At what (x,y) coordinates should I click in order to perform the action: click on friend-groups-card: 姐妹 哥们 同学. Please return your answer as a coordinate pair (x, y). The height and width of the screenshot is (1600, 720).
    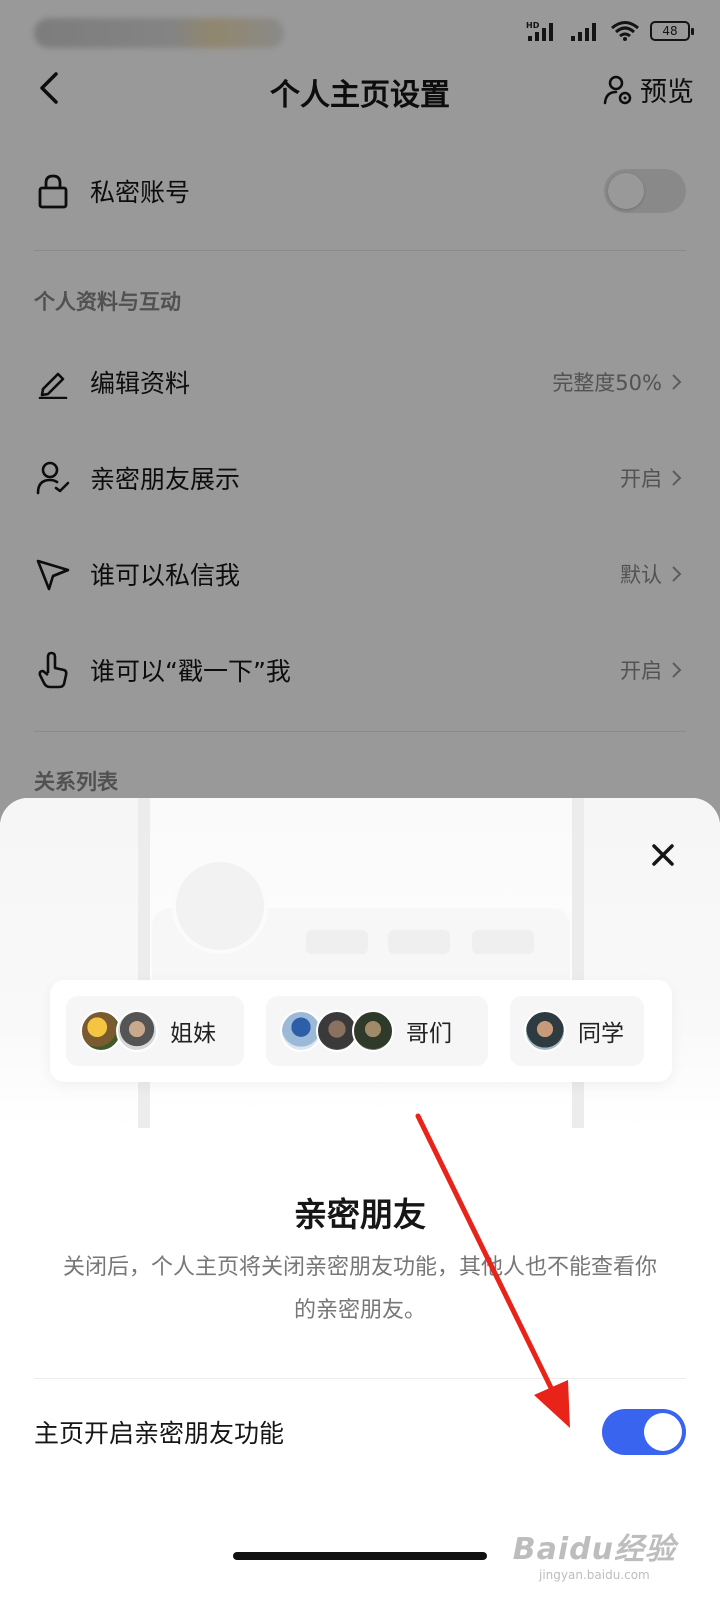
    Looking at the image, I should click on (361, 1031).